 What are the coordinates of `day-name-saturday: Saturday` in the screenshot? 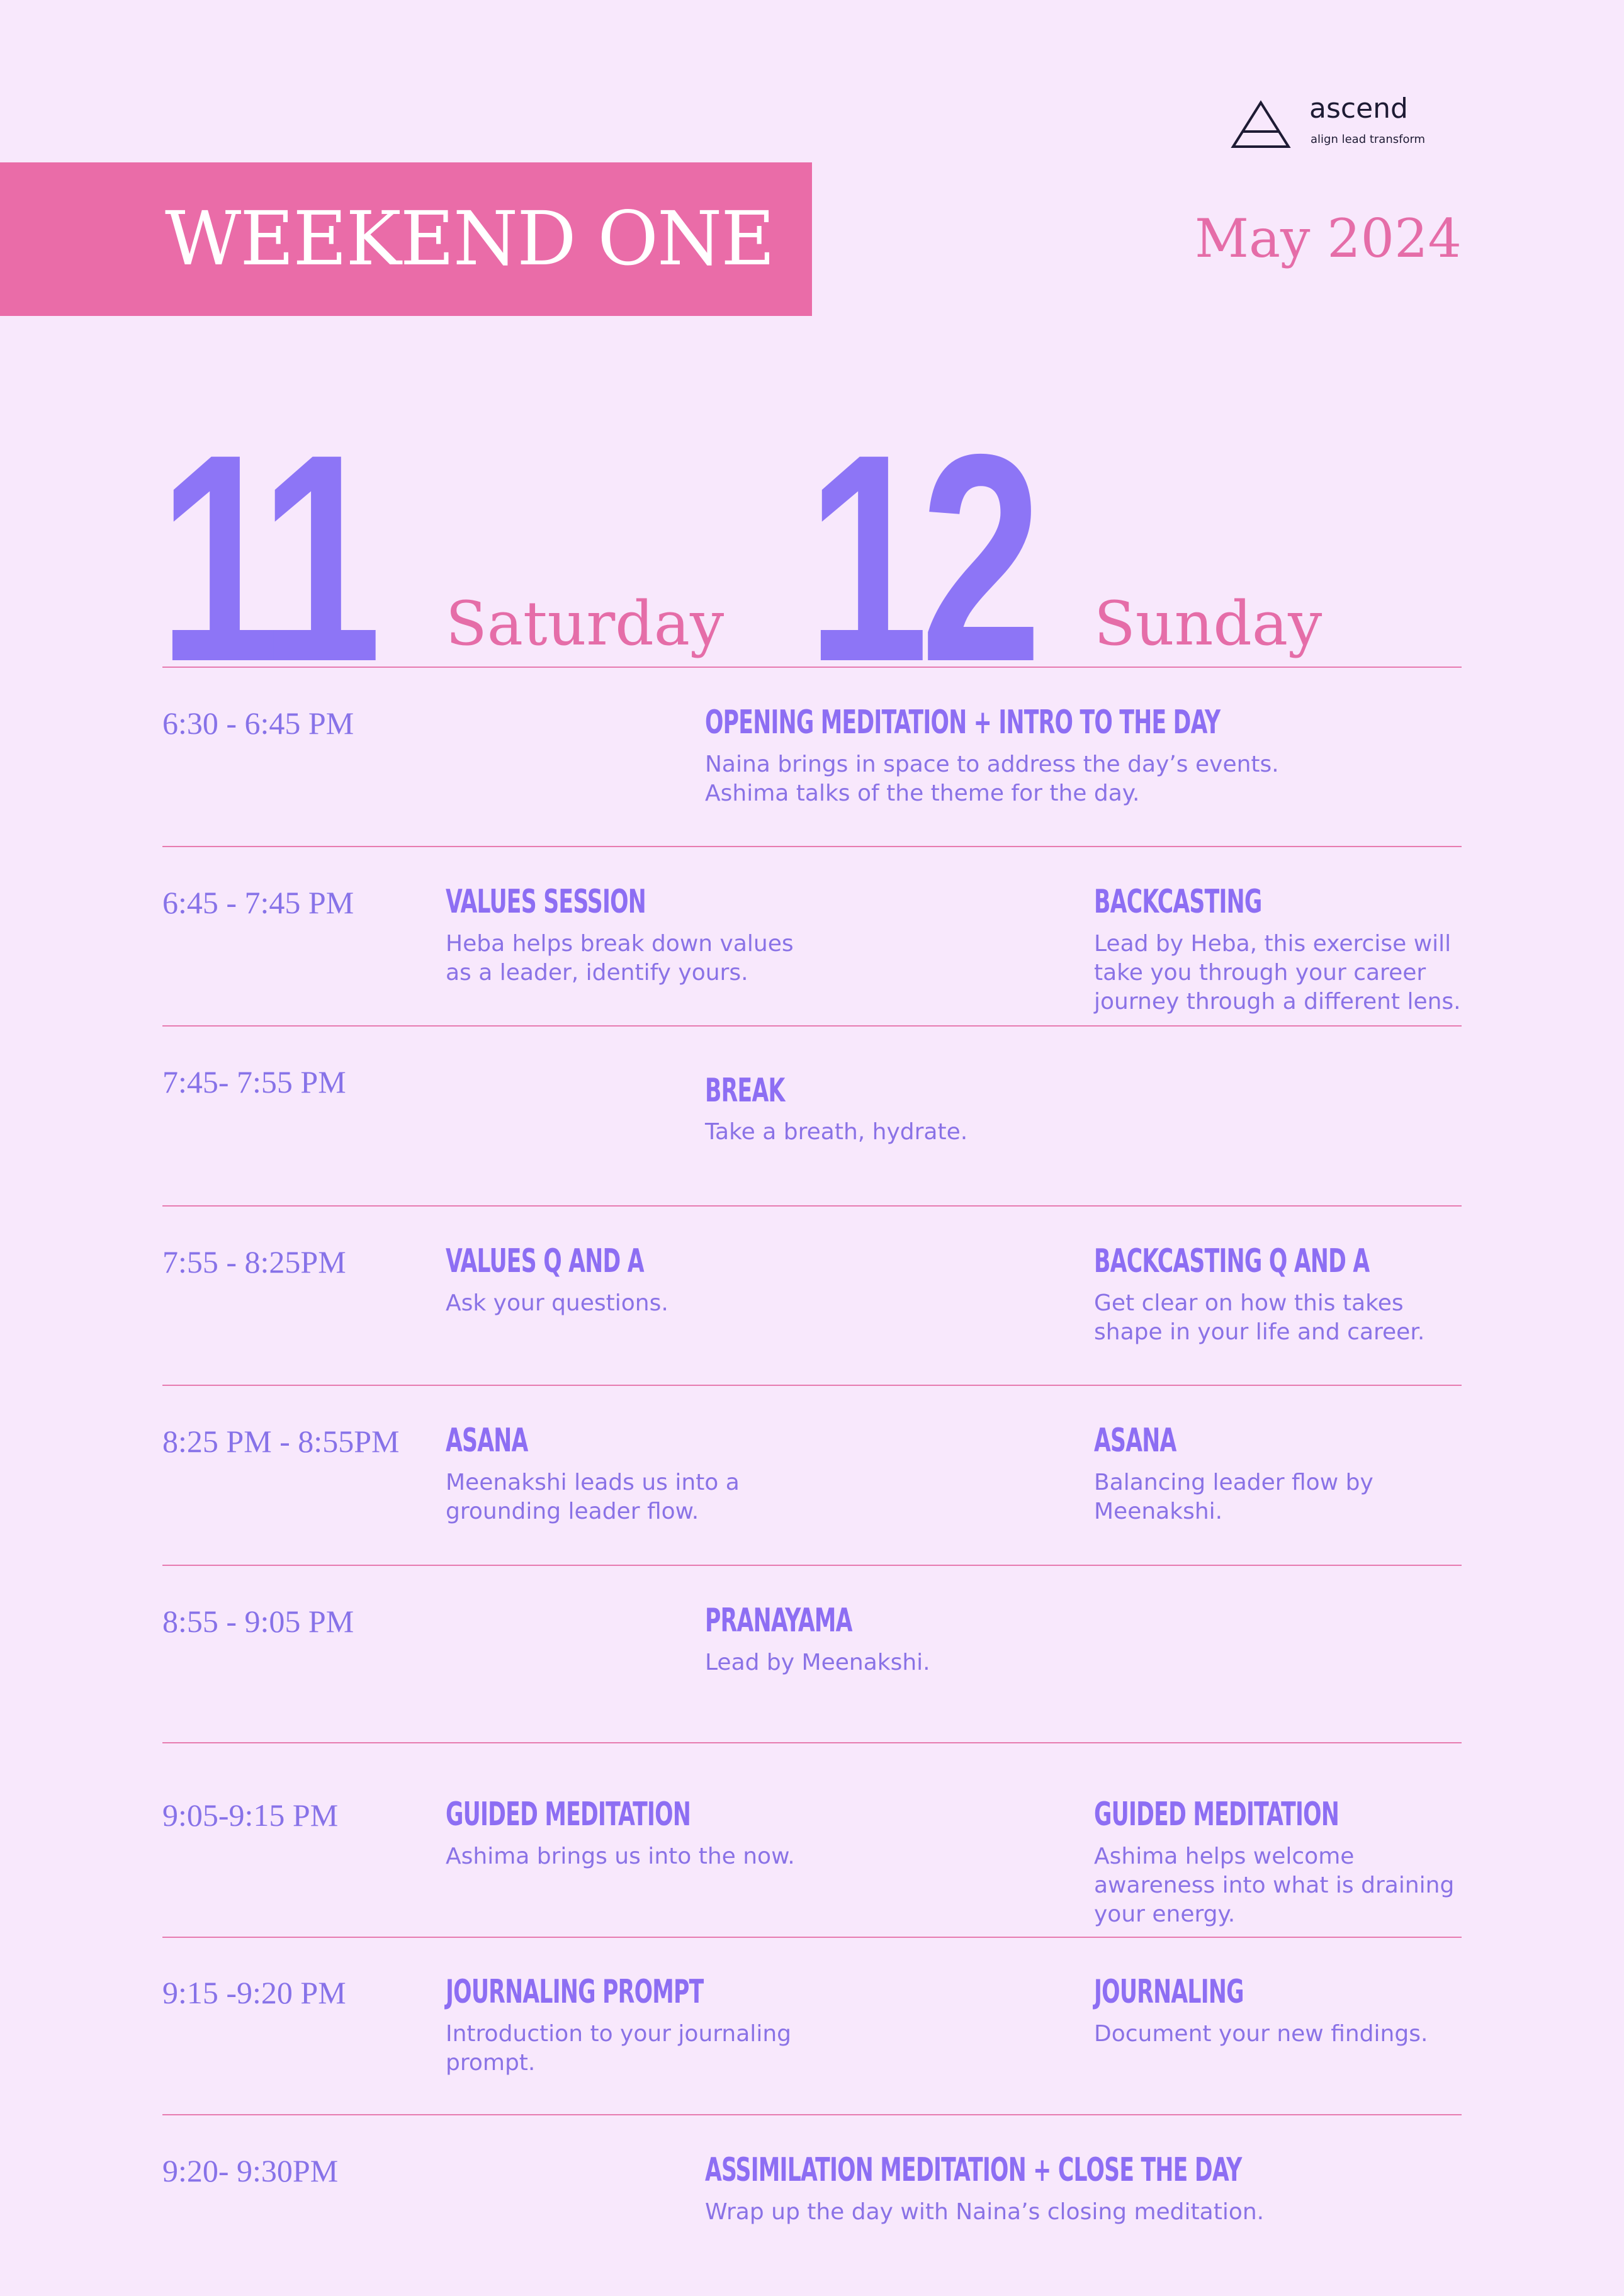 It's located at (585, 623).